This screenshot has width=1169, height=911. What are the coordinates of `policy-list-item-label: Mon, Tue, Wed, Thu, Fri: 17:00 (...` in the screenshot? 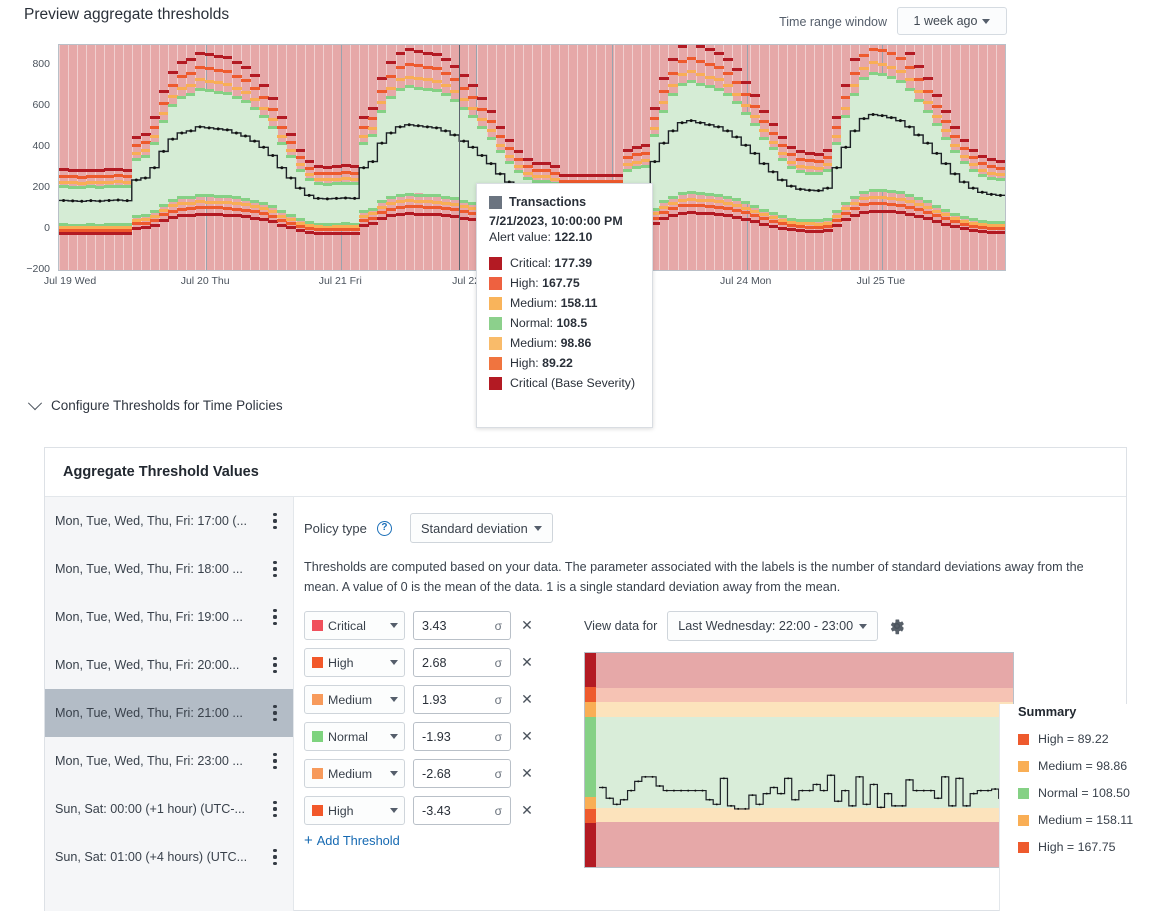 It's located at (151, 521).